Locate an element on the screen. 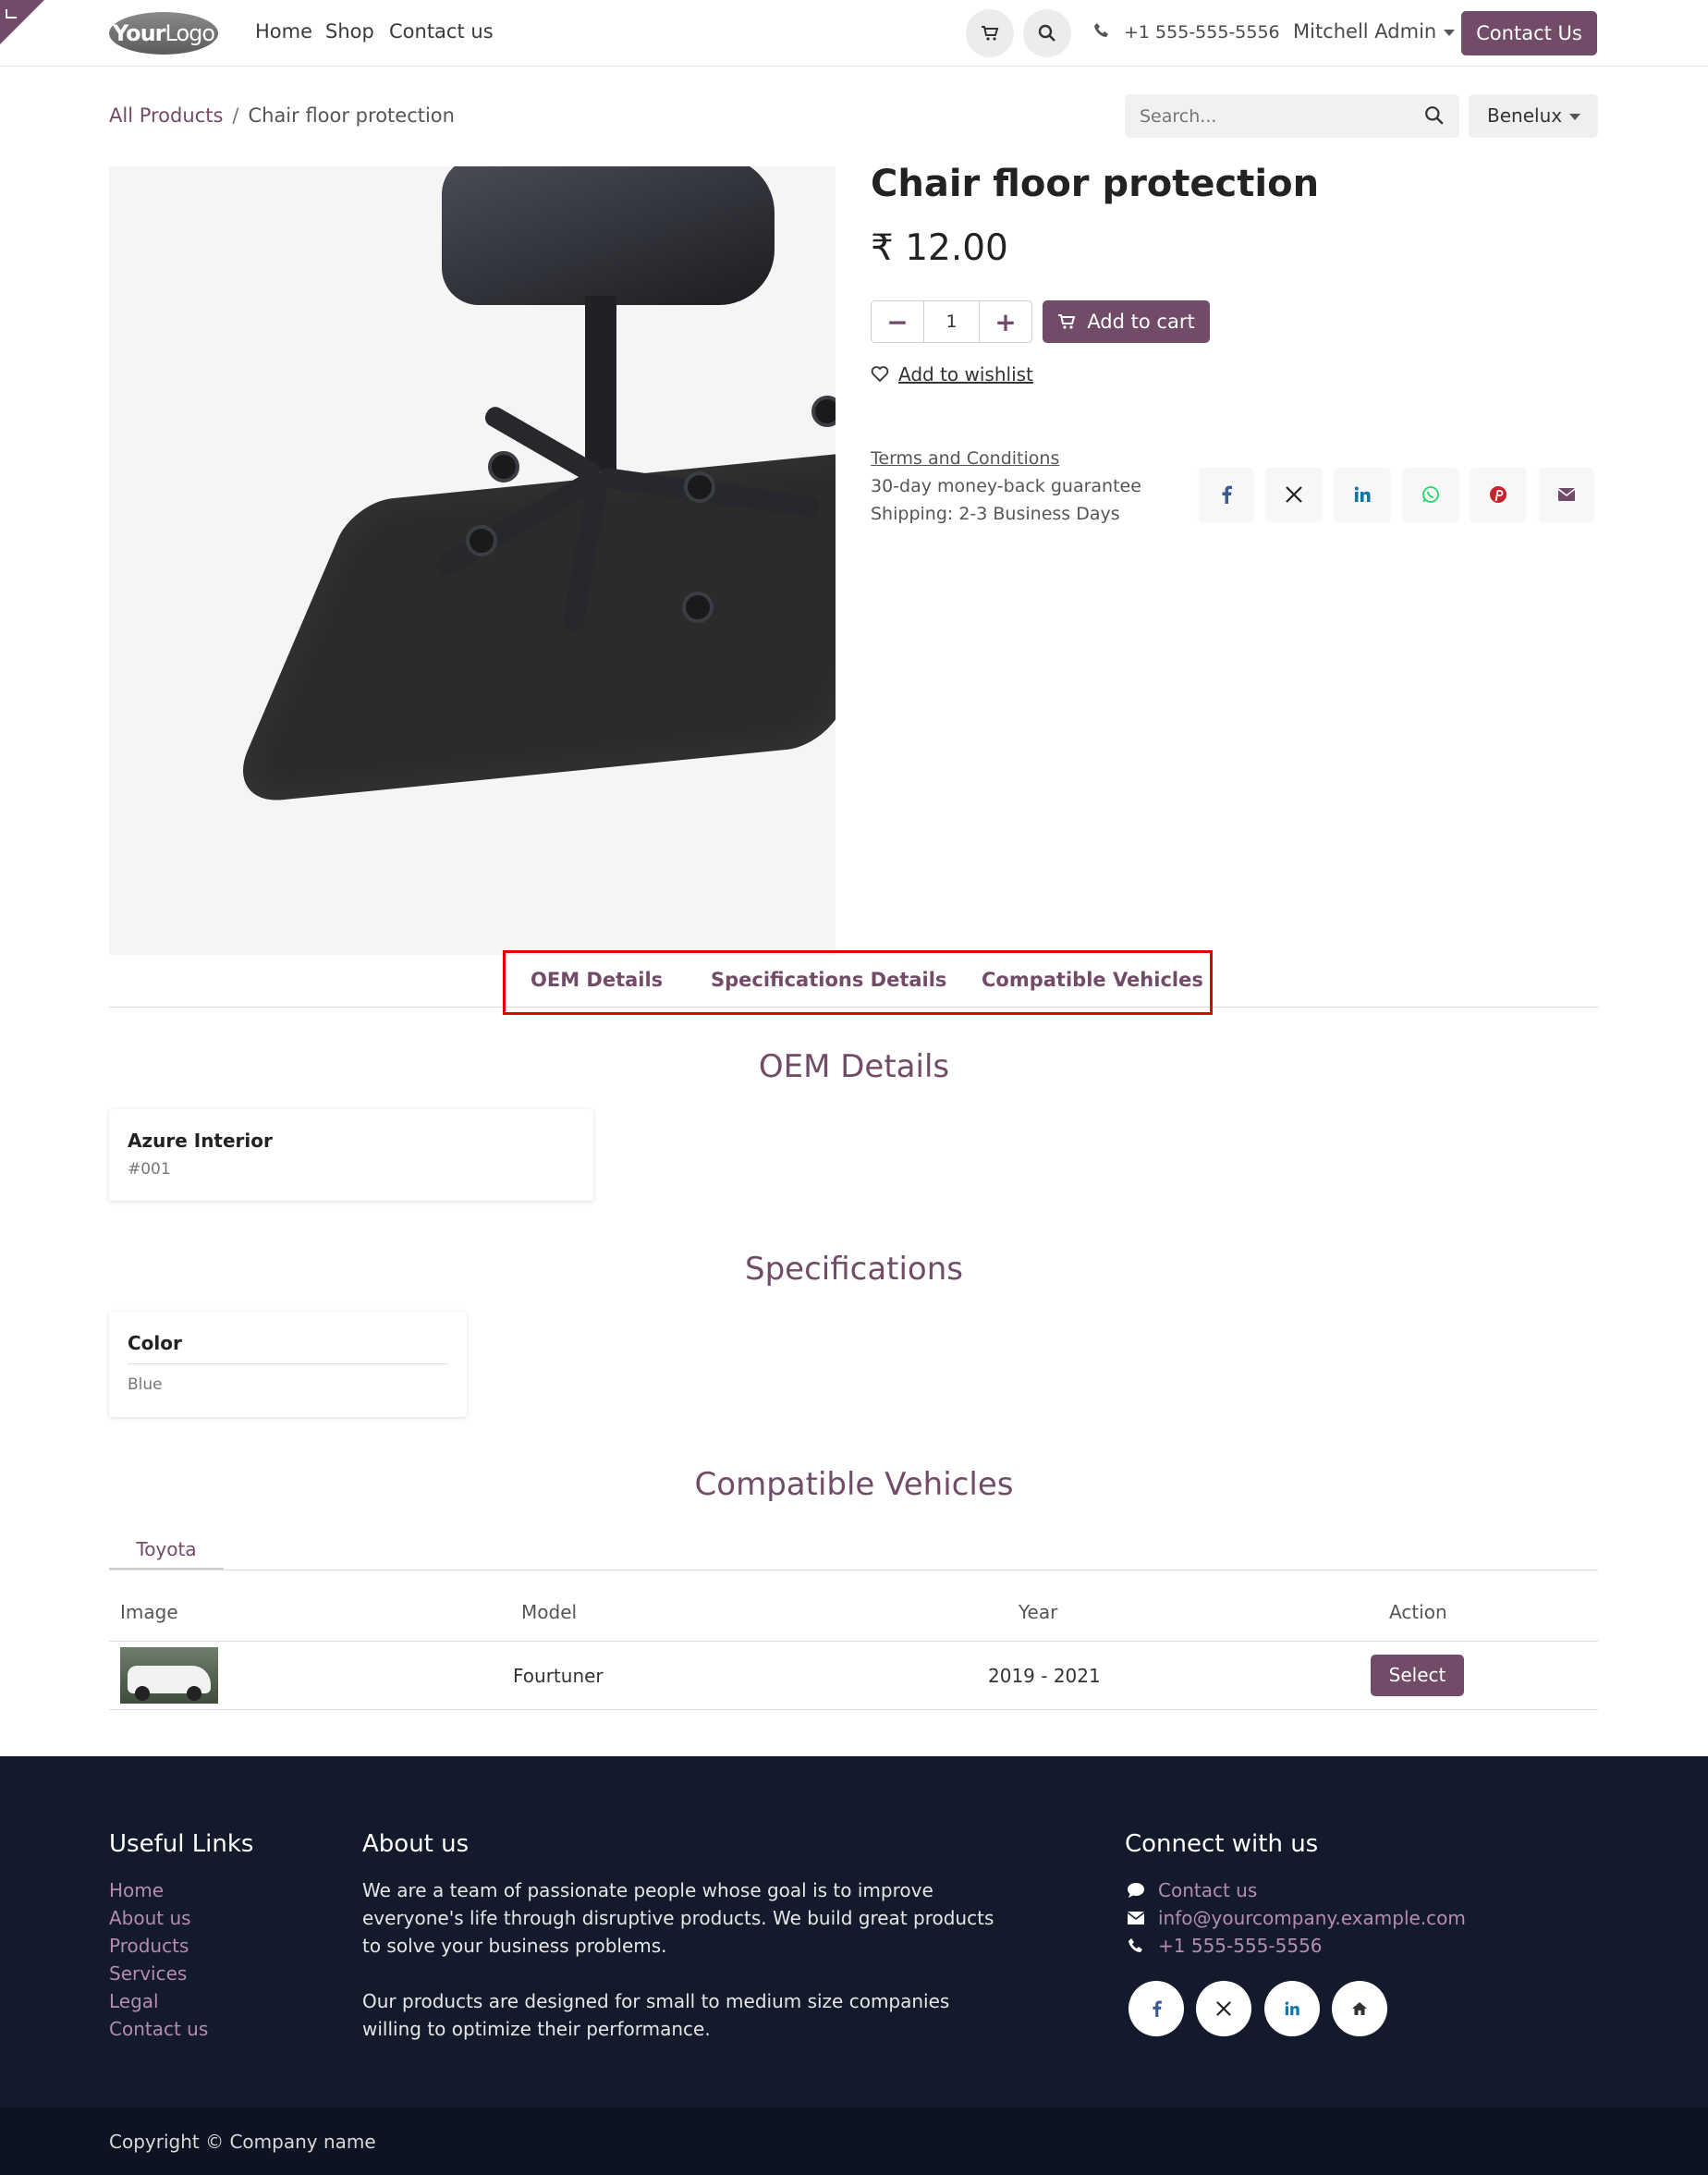 This screenshot has height=2175, width=1708. footer-facebook-button is located at coordinates (1156, 2008).